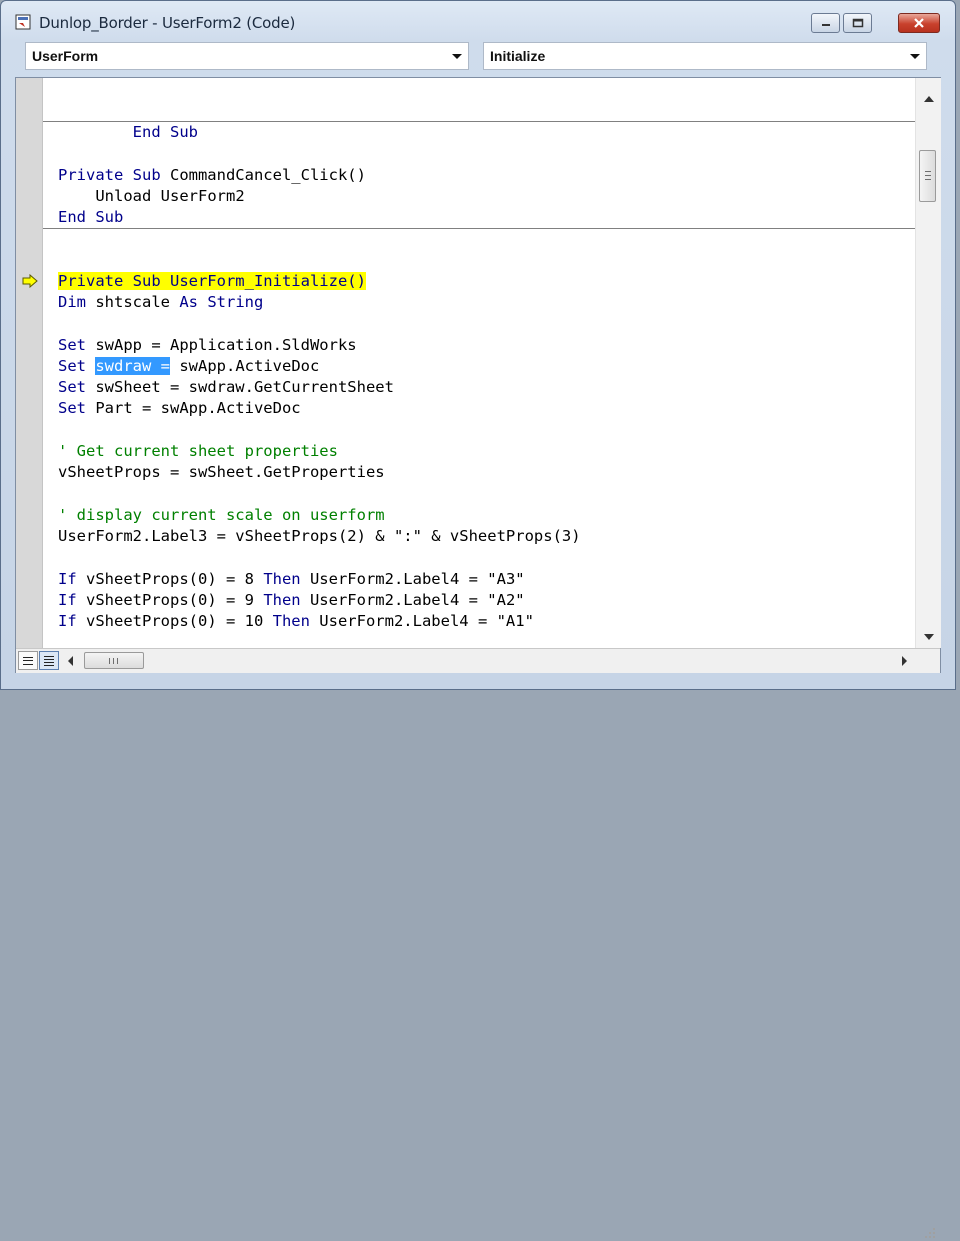 The width and height of the screenshot is (960, 1241). I want to click on procedure-view-button, so click(28, 660).